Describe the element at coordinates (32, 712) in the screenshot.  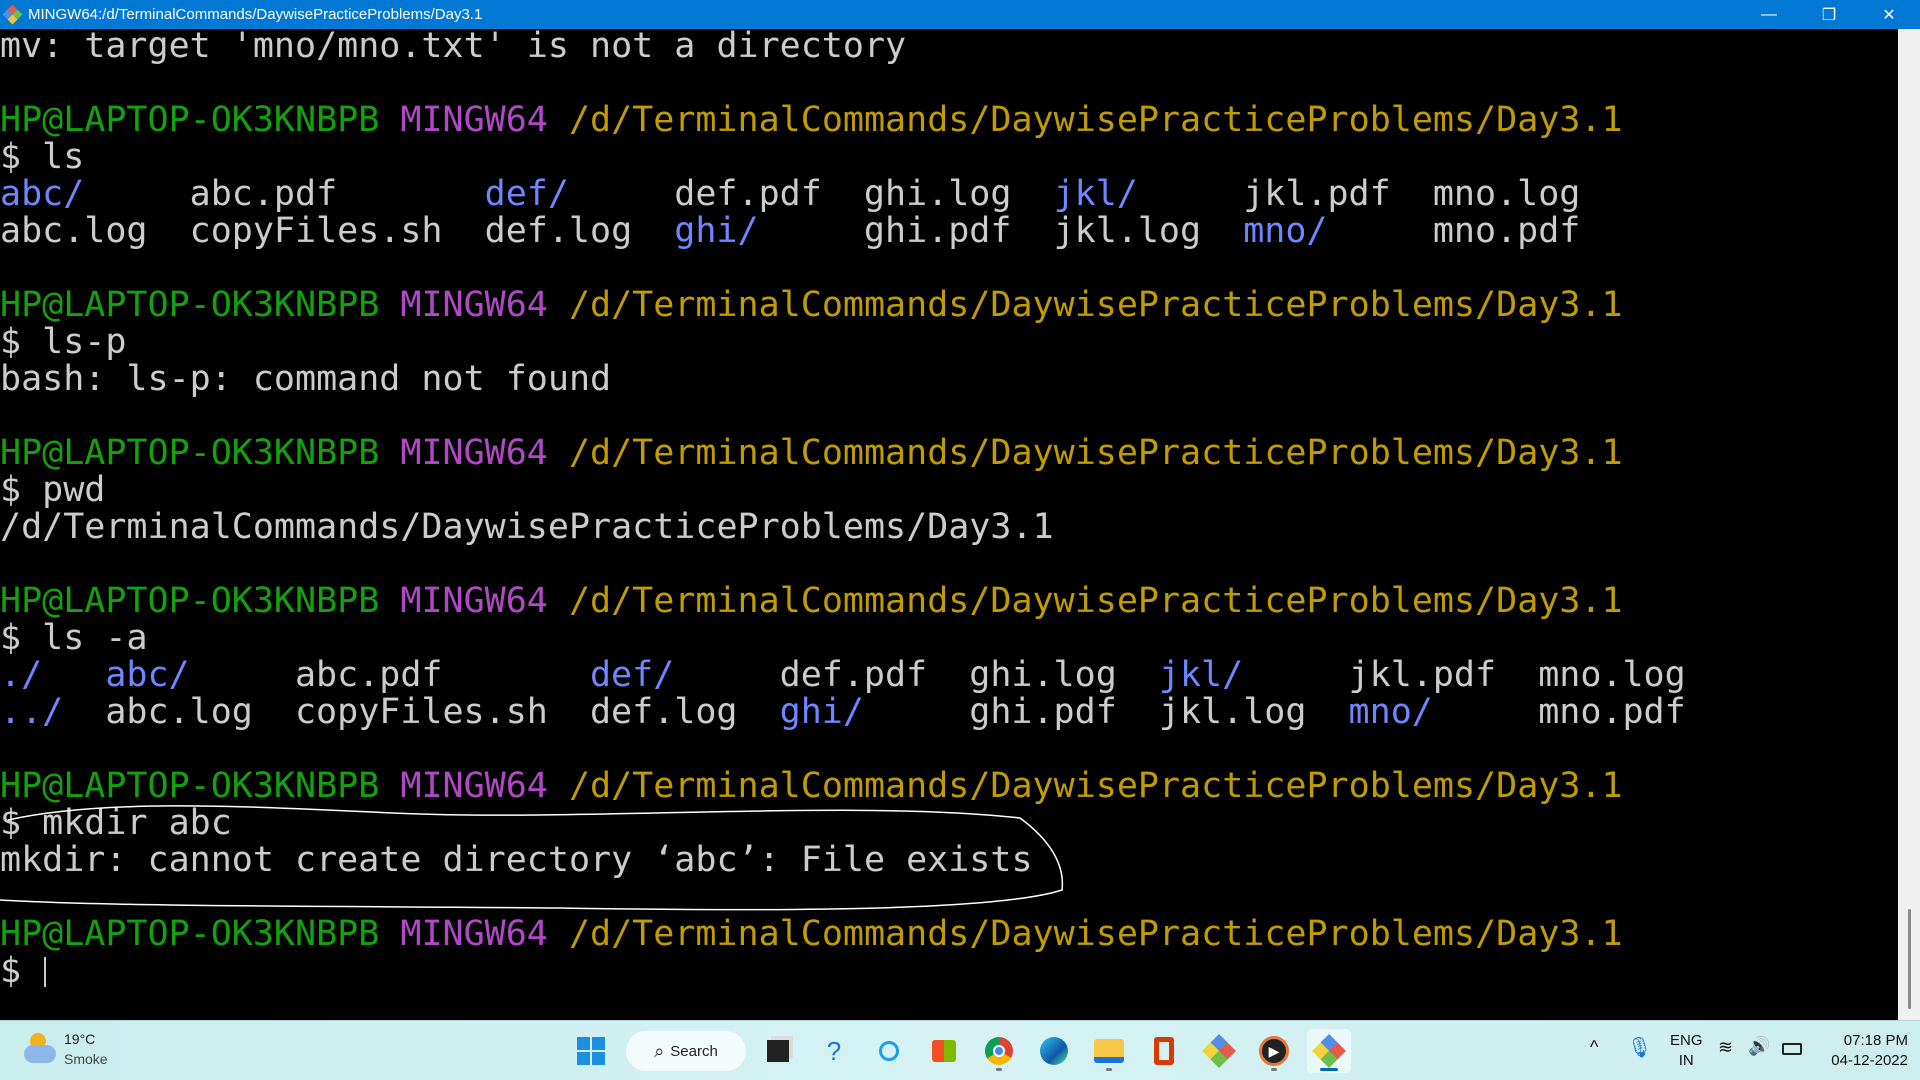
I see `directory-entry: ../` at that location.